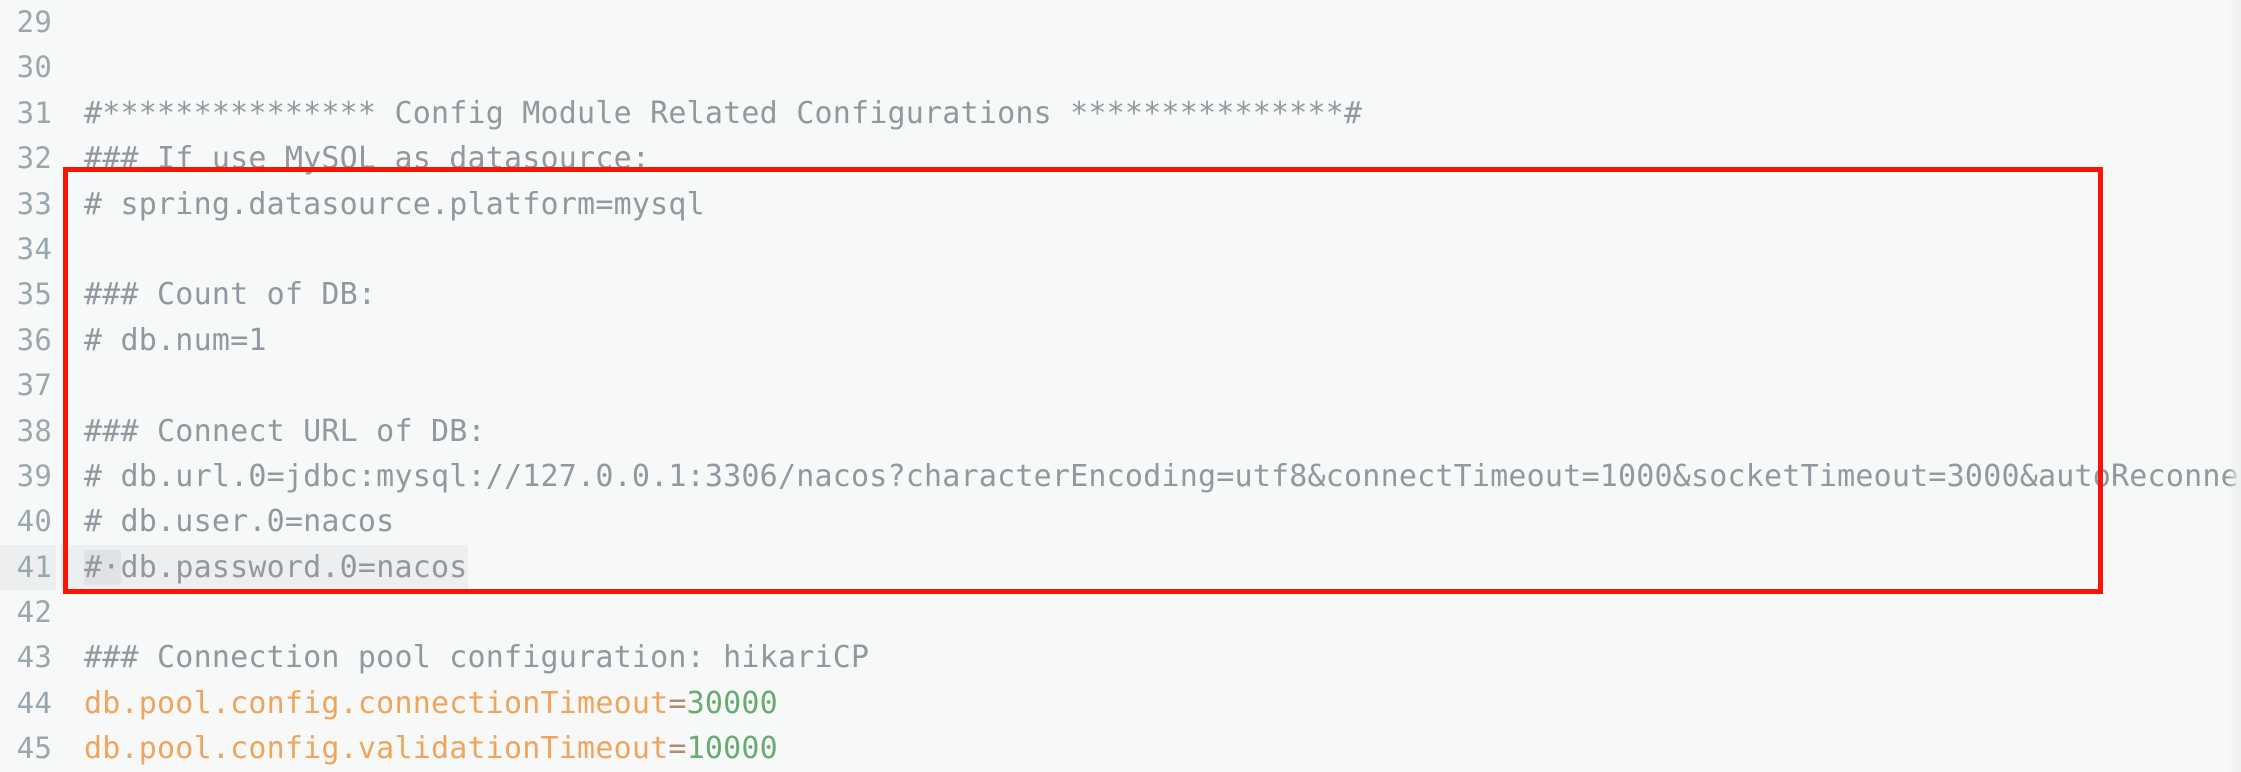  I want to click on code-line-text: # spring.datasource.platform=mysql, so click(382, 204).